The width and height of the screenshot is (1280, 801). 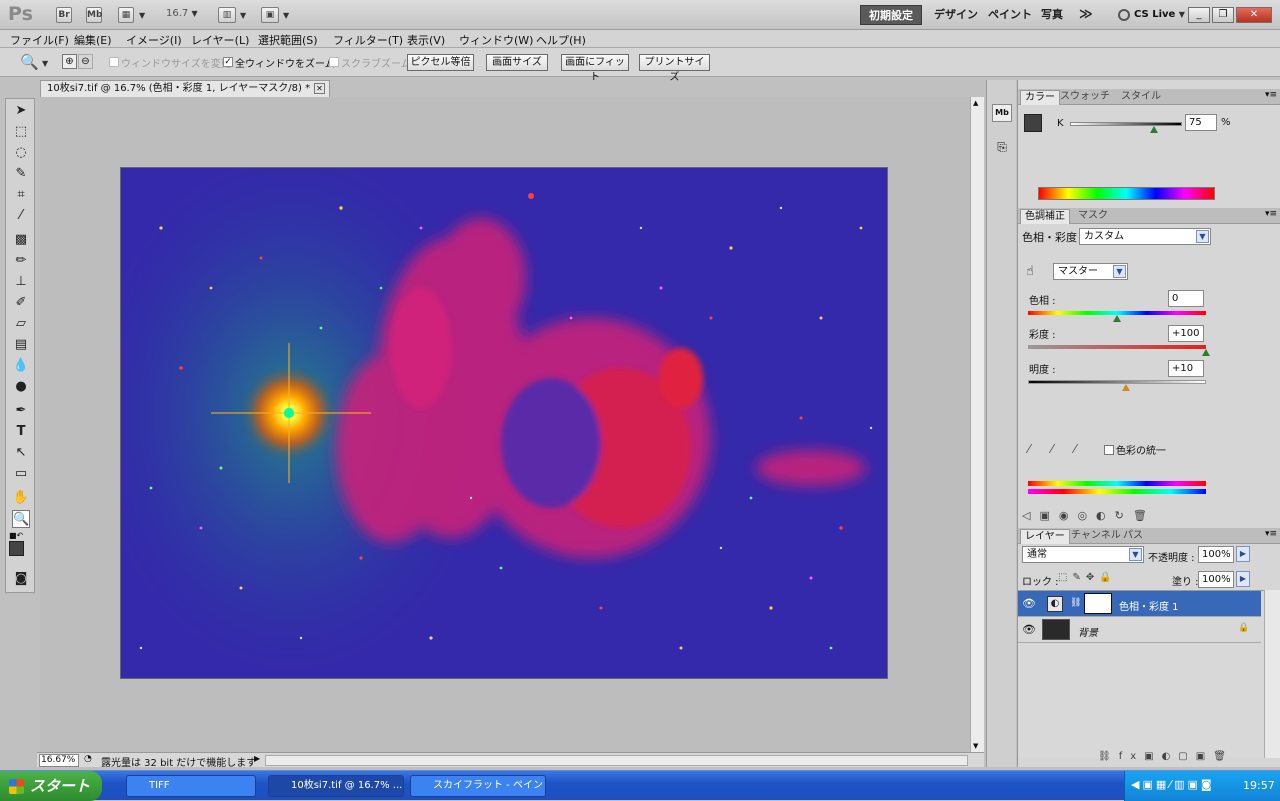 What do you see at coordinates (595, 68) in the screenshot?
I see `fill-screen-button: 画面にフィット` at bounding box center [595, 68].